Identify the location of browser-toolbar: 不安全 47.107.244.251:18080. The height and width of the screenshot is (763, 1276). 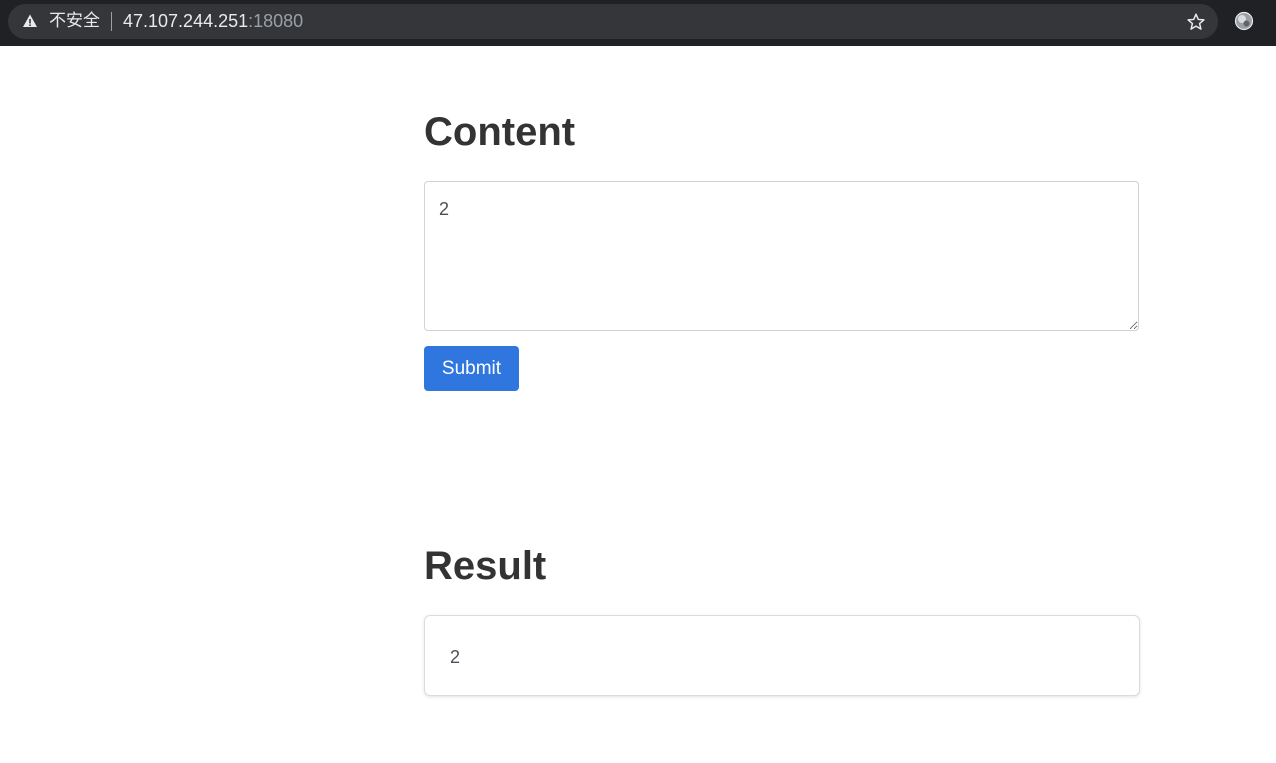
(638, 23).